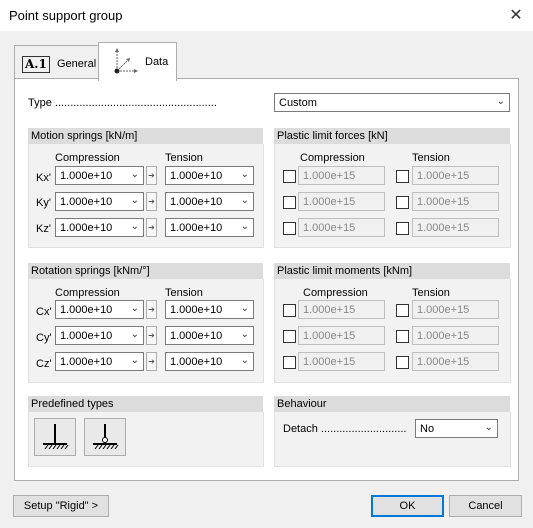 The height and width of the screenshot is (528, 533). I want to click on kx-tension-select: 1.000e+10 ⌄, so click(209, 175).